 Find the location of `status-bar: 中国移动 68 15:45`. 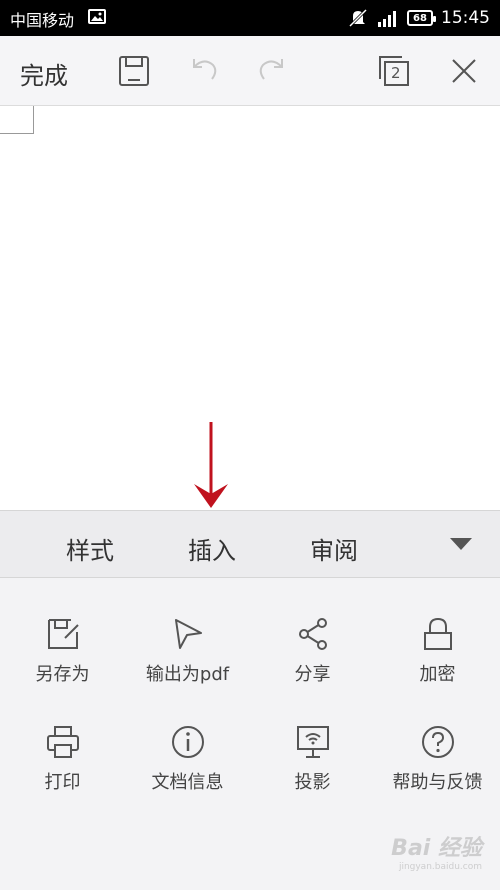

status-bar: 中国移动 68 15:45 is located at coordinates (250, 18).